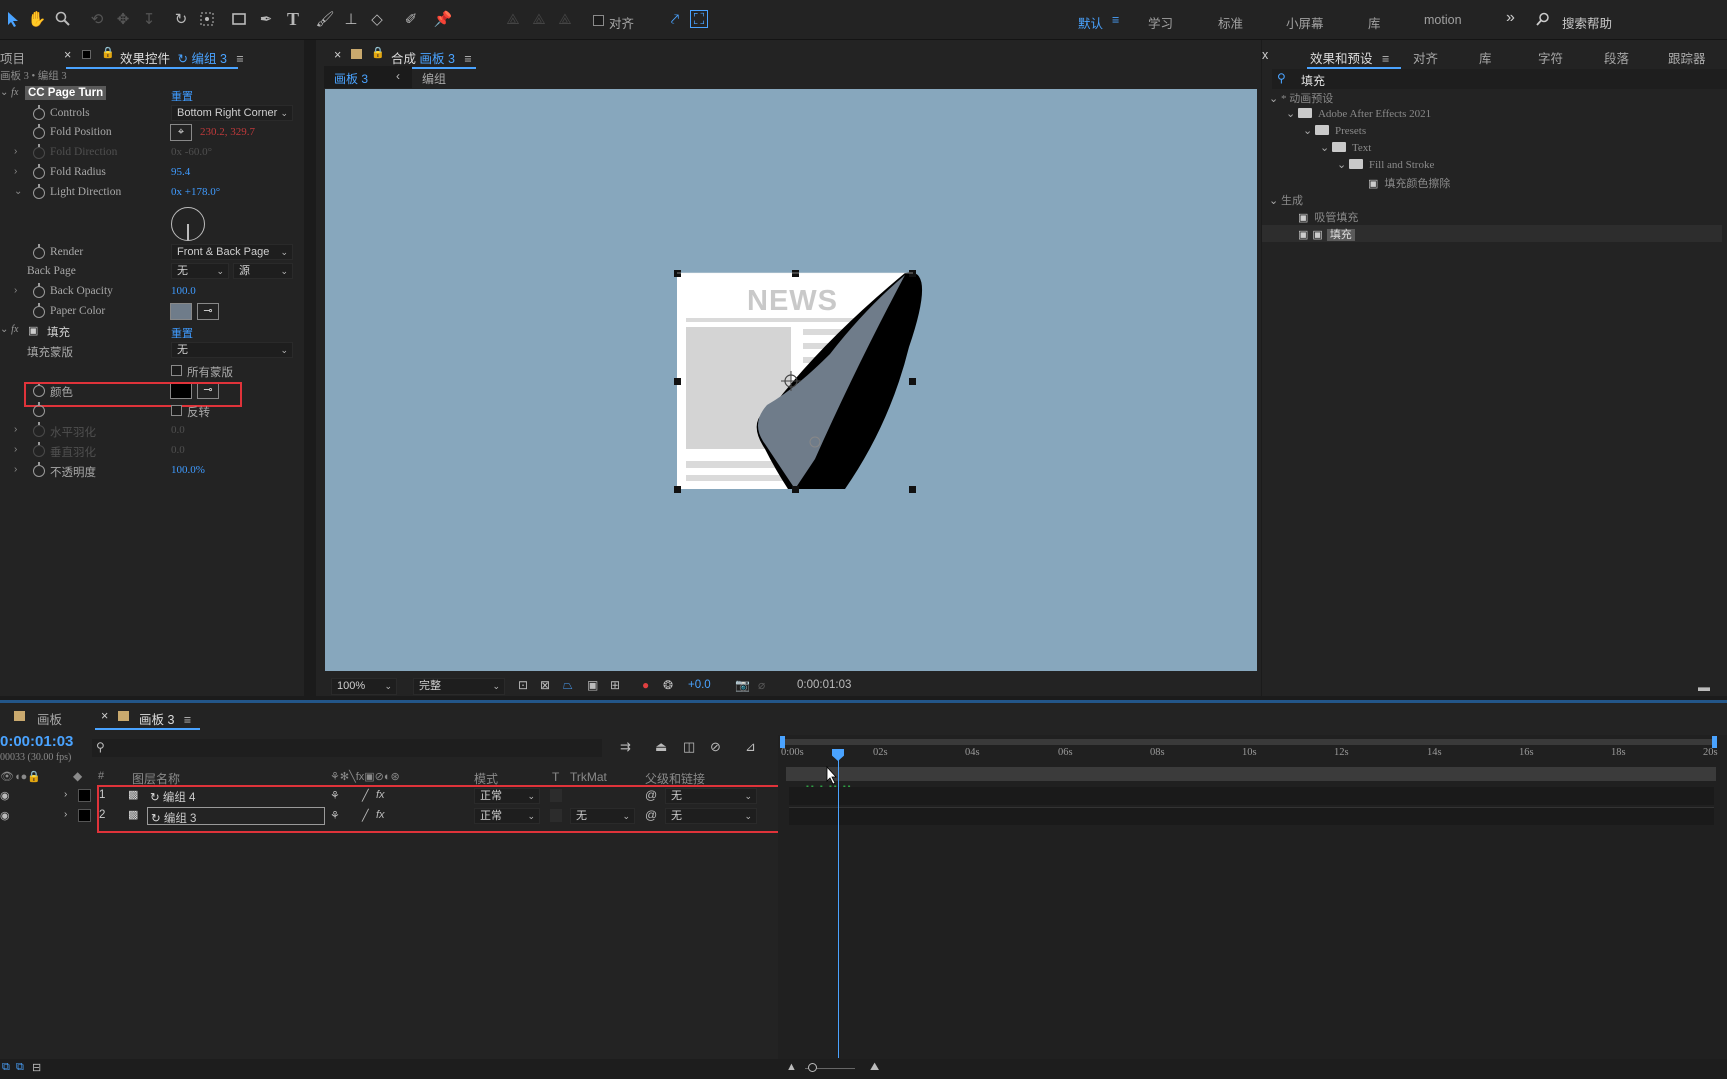  What do you see at coordinates (176, 410) in the screenshot?
I see `invert-checkbox` at bounding box center [176, 410].